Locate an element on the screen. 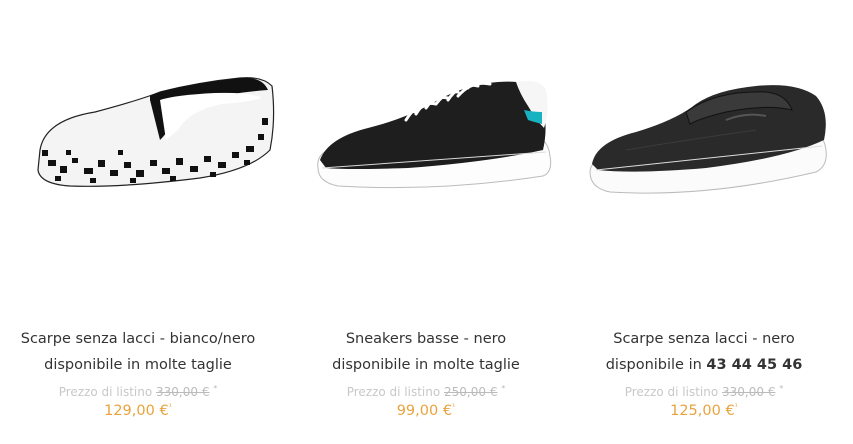 This screenshot has height=444, width=853. sale-price-value: 129,00 € is located at coordinates (136, 410).